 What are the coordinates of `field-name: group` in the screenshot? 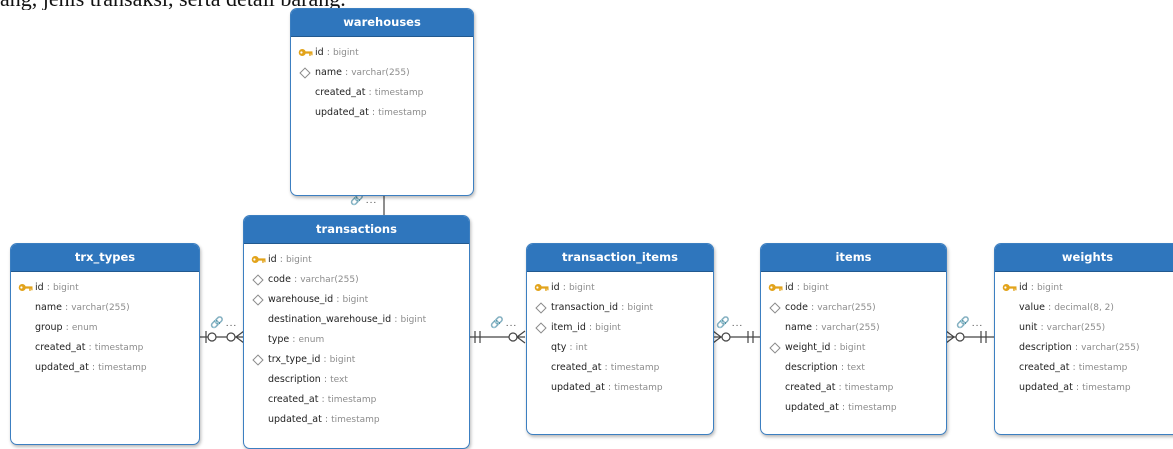 It's located at (49, 327).